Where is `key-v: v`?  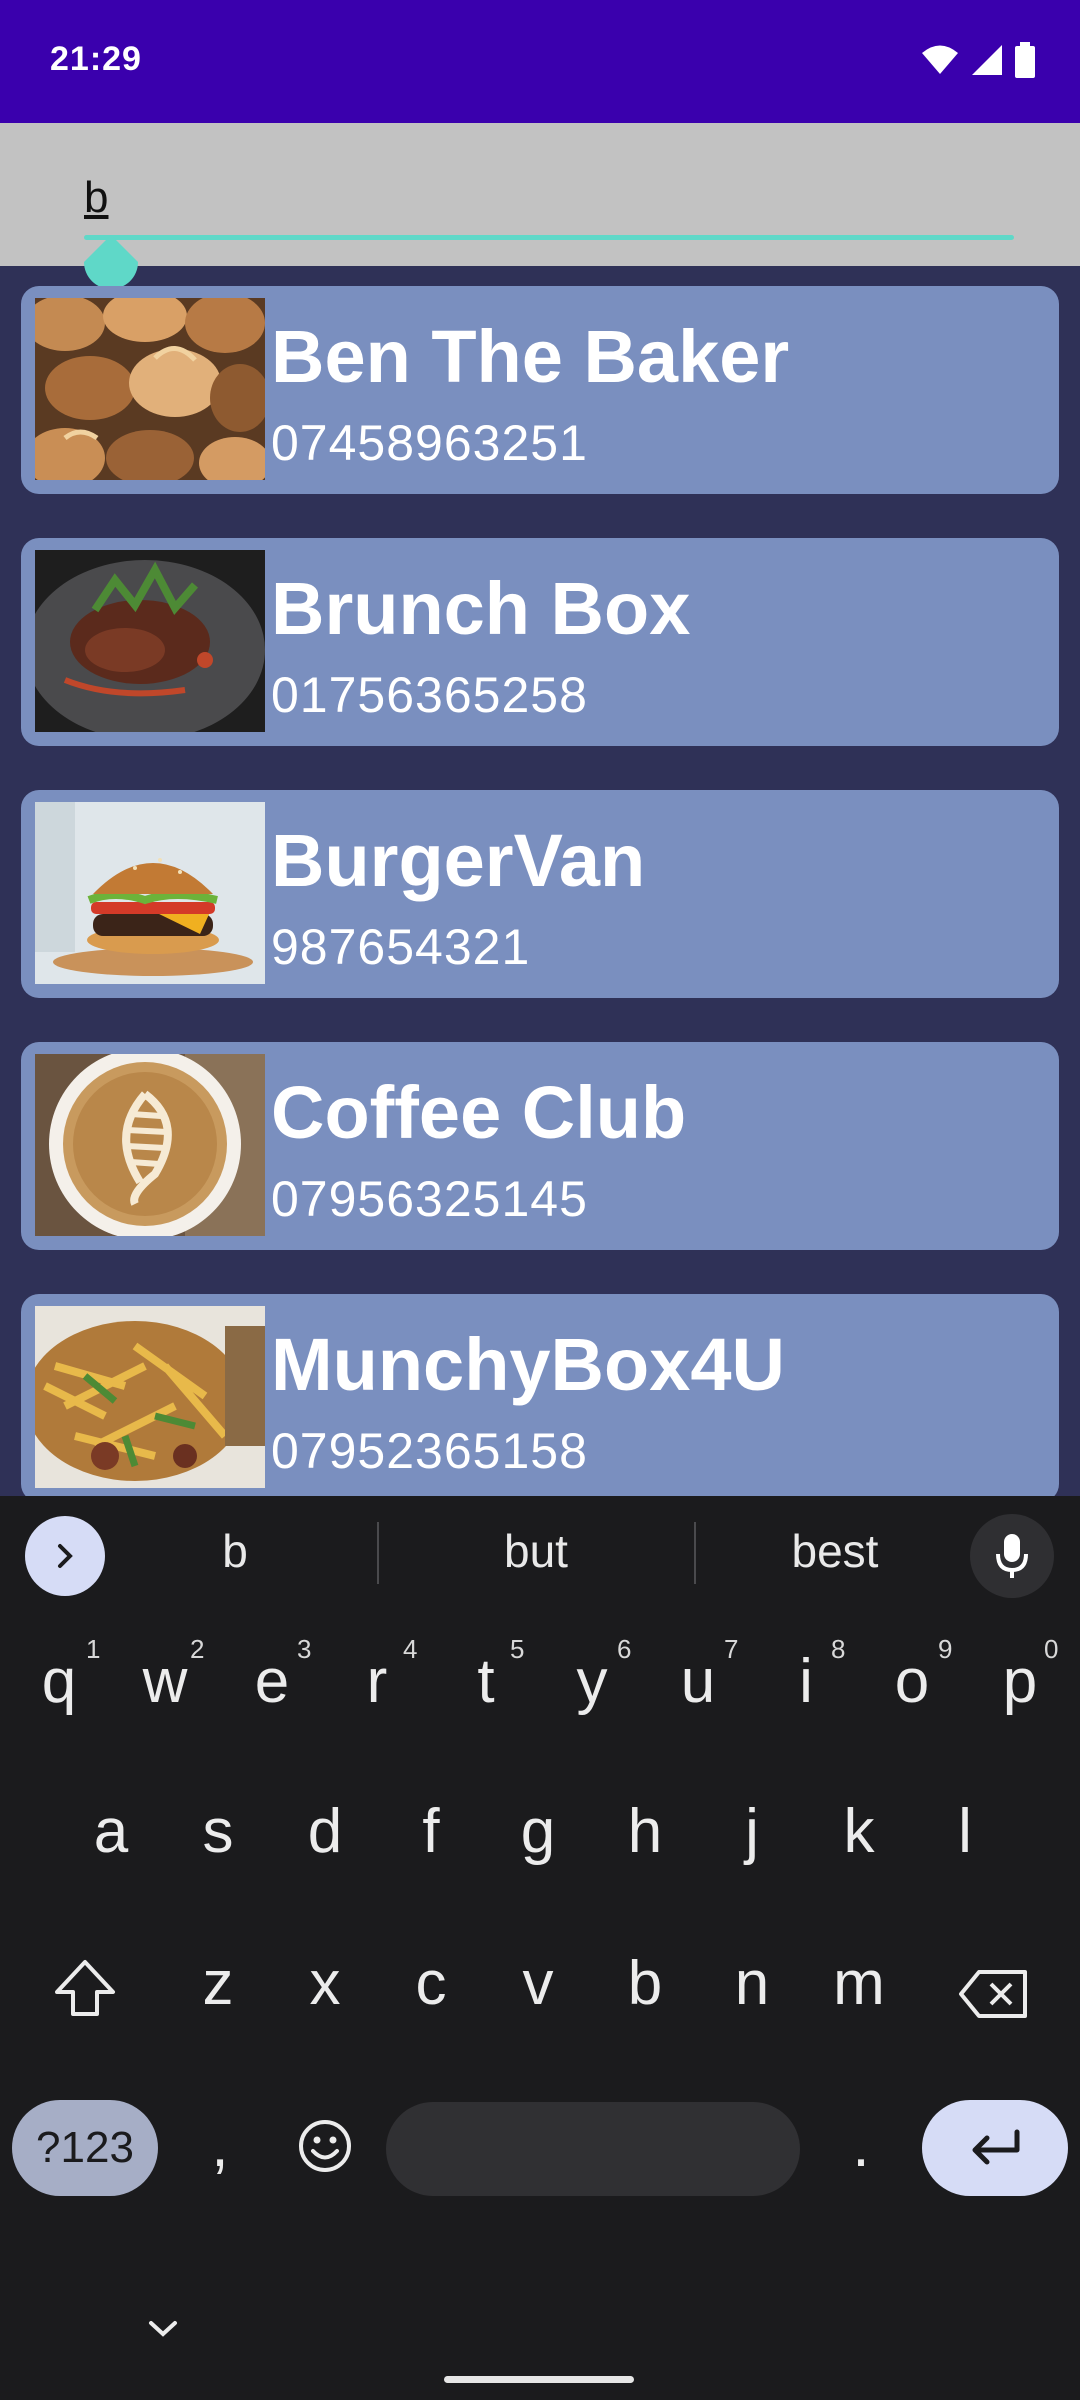
key-v: v is located at coordinates (538, 1983).